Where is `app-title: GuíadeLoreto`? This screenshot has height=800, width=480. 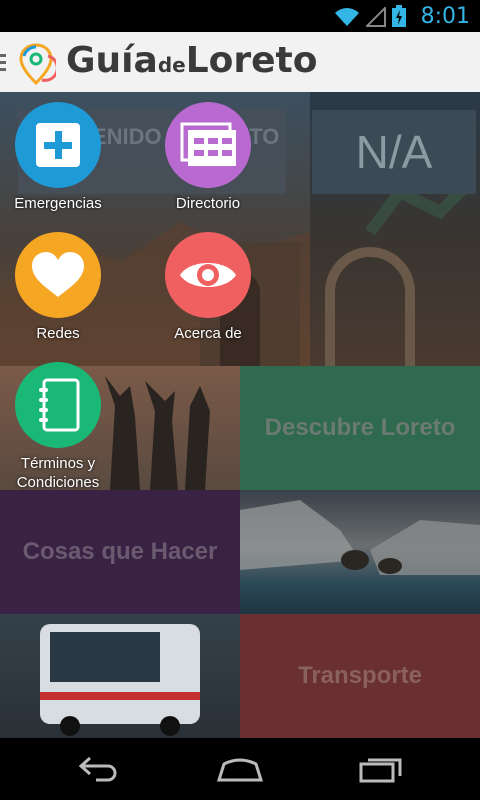
app-title: GuíadeLoreto is located at coordinates (192, 60).